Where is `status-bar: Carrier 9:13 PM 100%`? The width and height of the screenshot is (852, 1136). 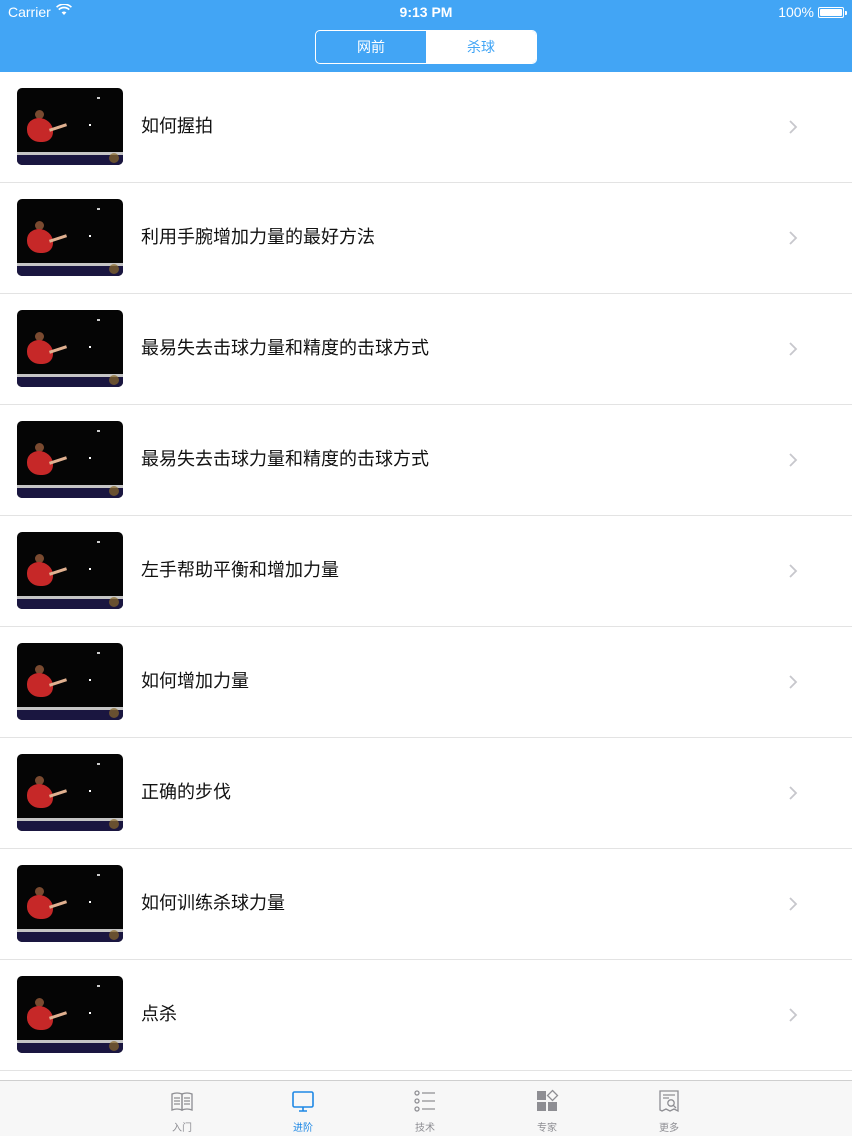
status-bar: Carrier 9:13 PM 100% is located at coordinates (426, 13).